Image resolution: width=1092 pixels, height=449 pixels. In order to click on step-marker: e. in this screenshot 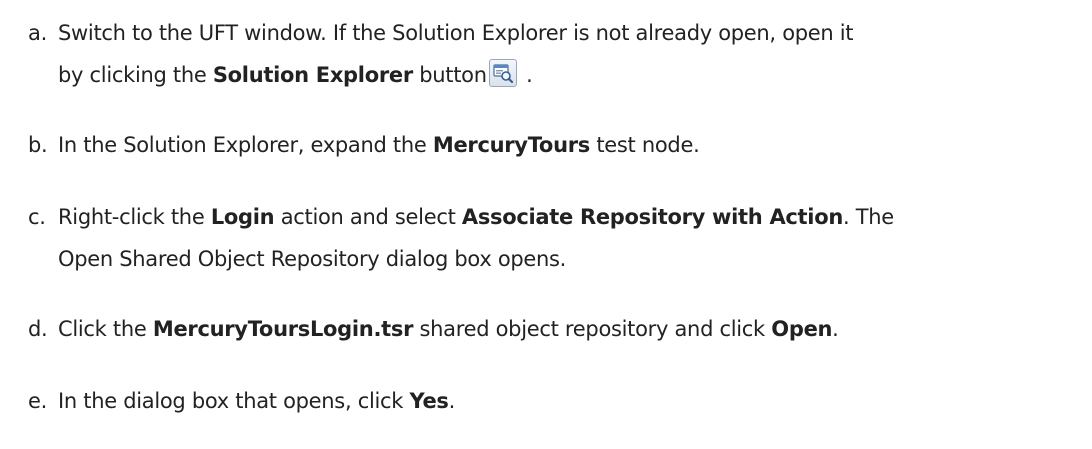, I will do `click(37, 401)`.